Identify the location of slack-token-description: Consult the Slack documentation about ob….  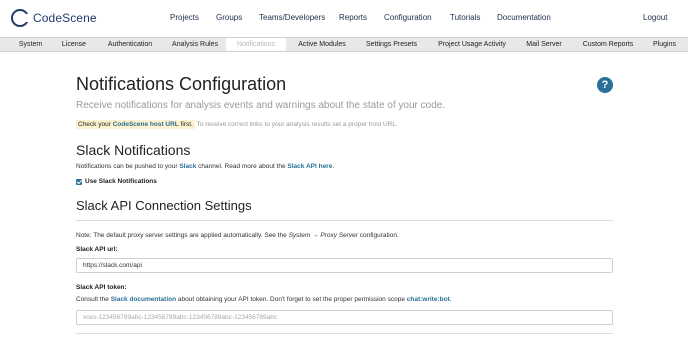
(264, 299).